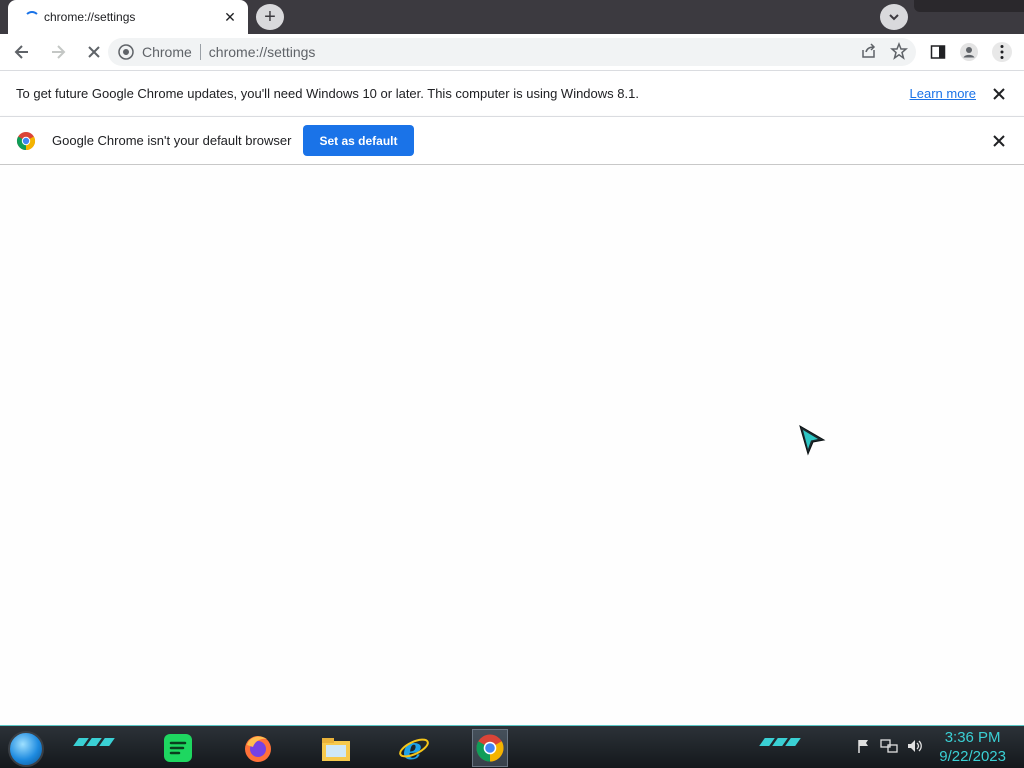 This screenshot has width=1024, height=768. Describe the element at coordinates (780, 742) in the screenshot. I see `taskbar-decoration-right` at that location.